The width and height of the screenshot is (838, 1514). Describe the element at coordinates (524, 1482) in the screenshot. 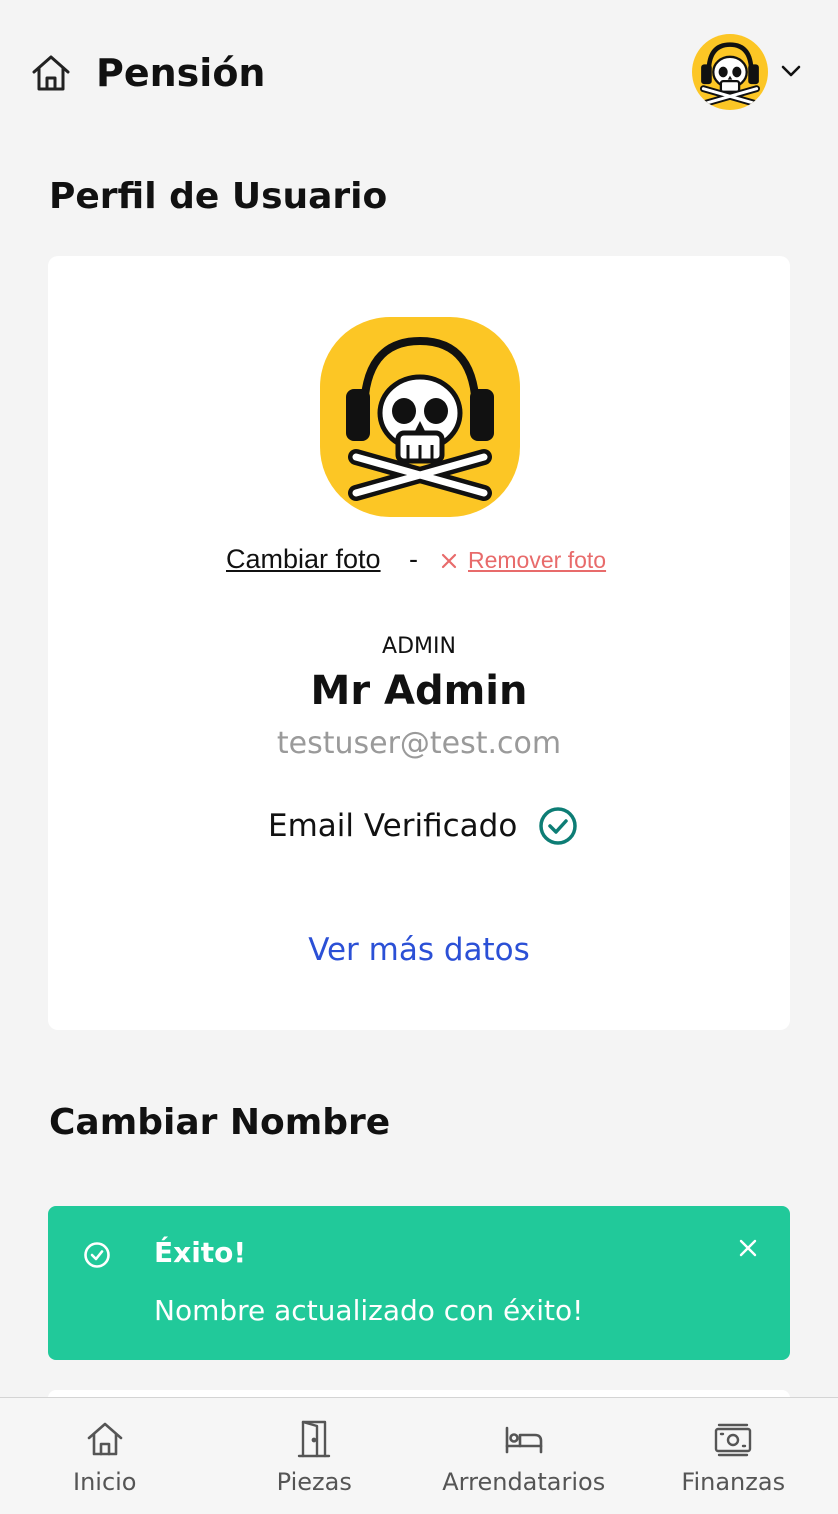

I see `nav-label: Arrendatarios` at that location.